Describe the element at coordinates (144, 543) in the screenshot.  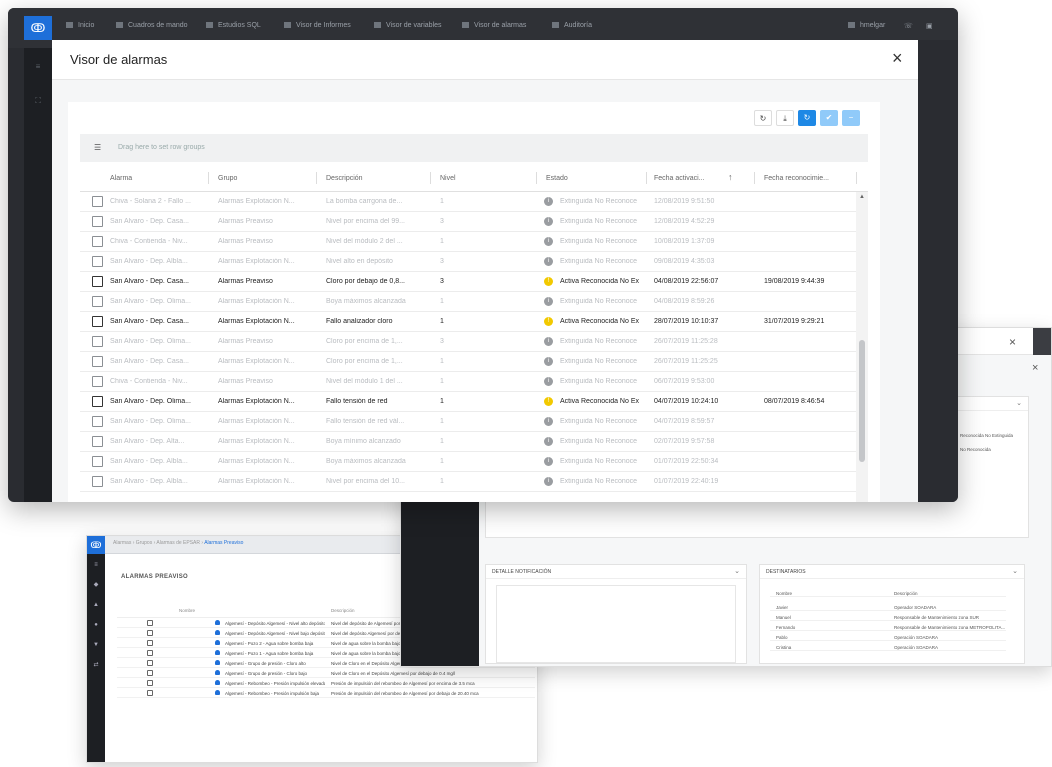
I see `breadcrumb-item: Grupos` at that location.